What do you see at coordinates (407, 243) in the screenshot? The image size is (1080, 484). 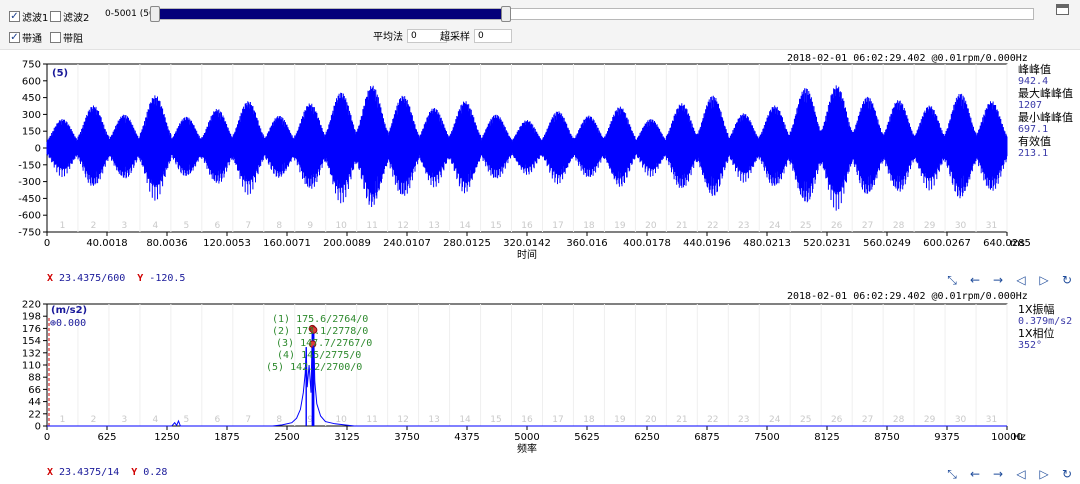 I see `time-x-tick-label: 240.0107` at bounding box center [407, 243].